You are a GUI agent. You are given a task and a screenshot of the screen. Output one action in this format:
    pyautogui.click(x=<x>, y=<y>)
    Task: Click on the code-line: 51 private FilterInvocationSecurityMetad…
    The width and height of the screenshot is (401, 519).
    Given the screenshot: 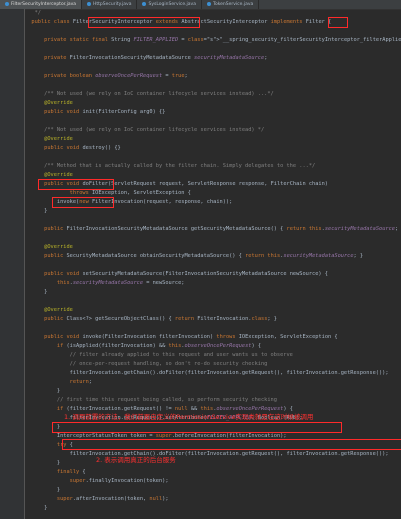 What is the action you would take?
    pyautogui.click(x=213, y=58)
    